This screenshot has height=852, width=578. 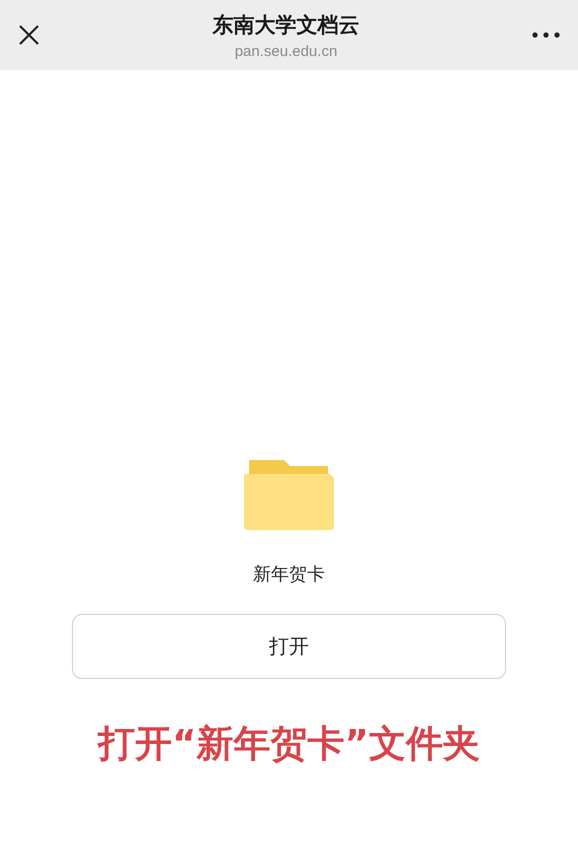 I want to click on page-title: 东南大学文档云, so click(x=286, y=25).